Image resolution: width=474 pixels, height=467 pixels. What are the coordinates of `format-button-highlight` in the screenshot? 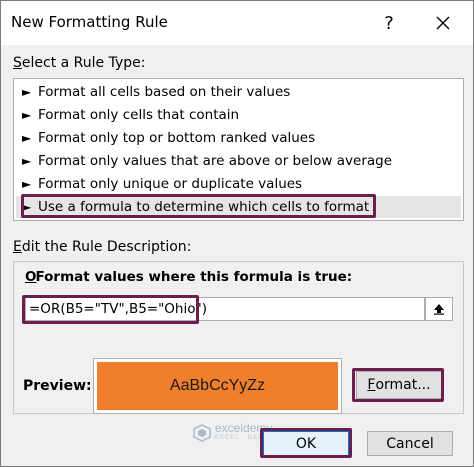 It's located at (398, 385).